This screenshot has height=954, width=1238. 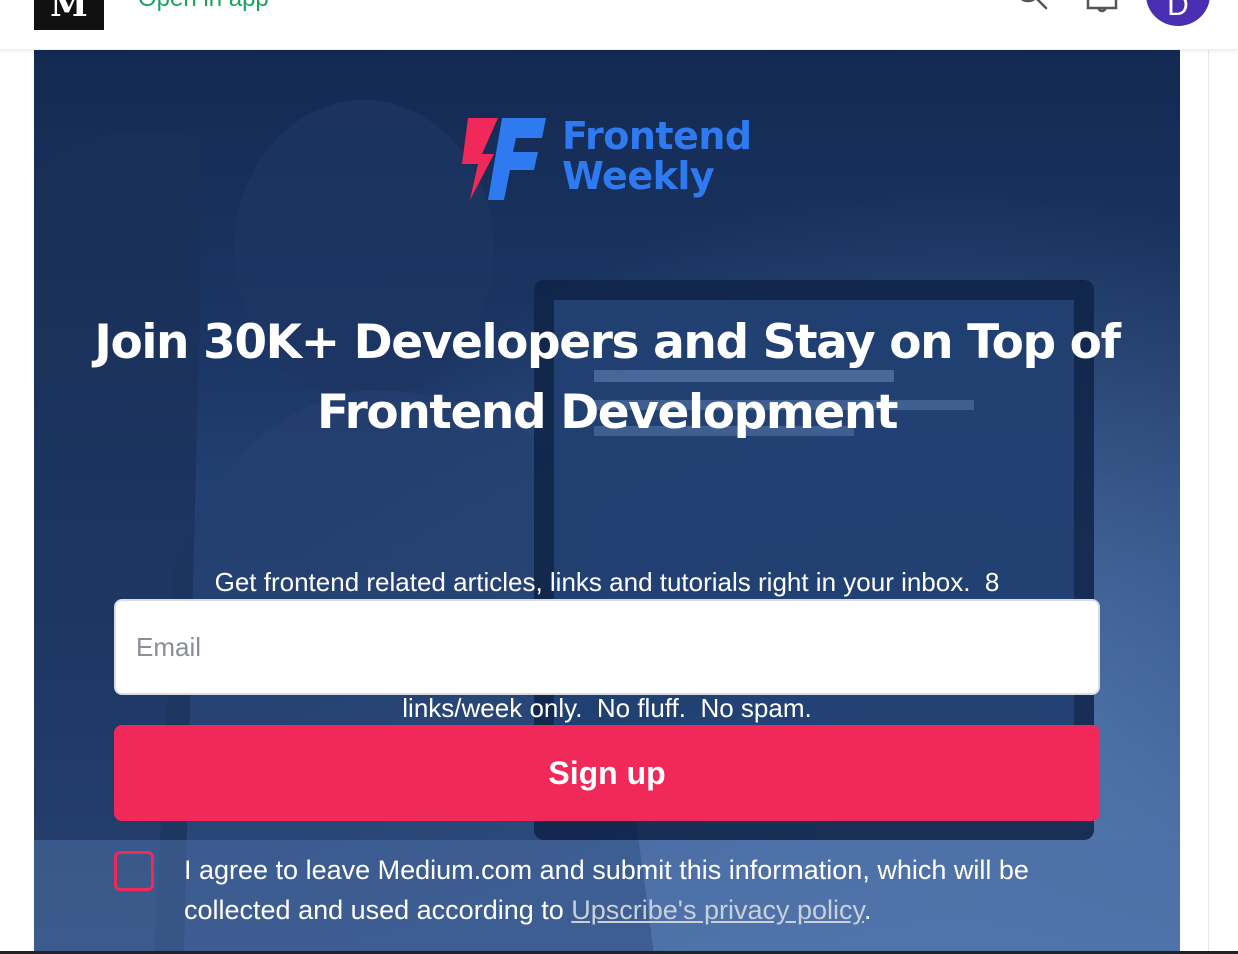 I want to click on medium-logo: M, so click(x=69, y=15).